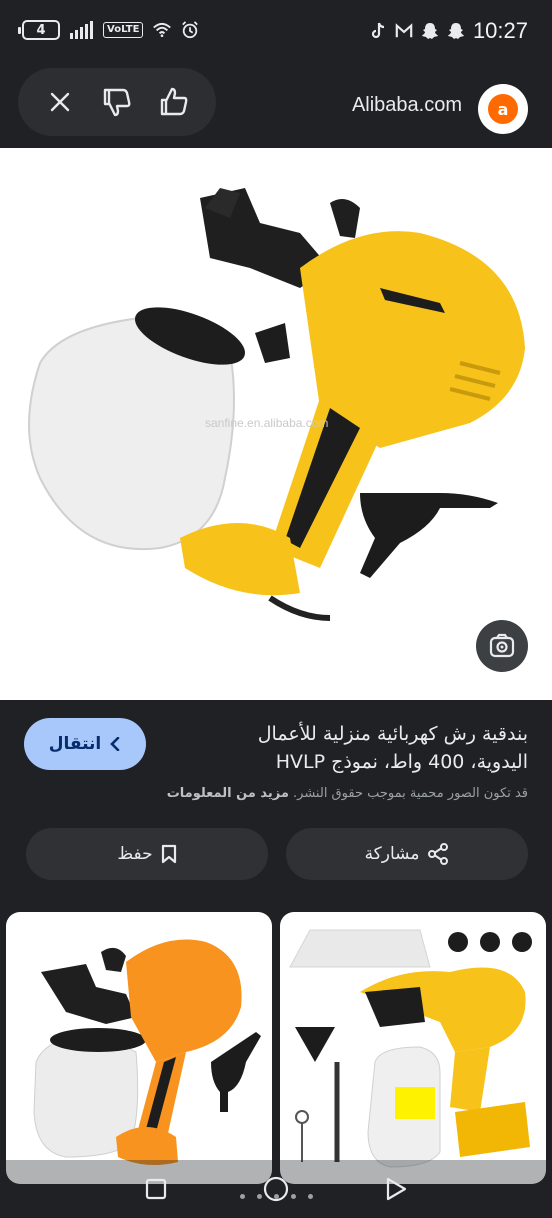  Describe the element at coordinates (410, 793) in the screenshot. I see `copyright-text: قد تكون الصور محمية بموجب حقوق النشر.` at that location.